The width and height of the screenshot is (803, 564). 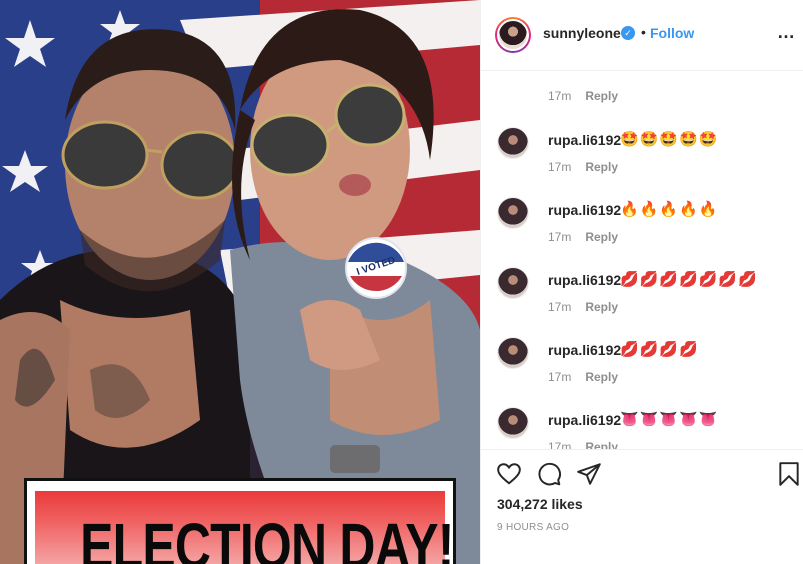 I want to click on banner-background: ELECTION DAY!, so click(x=244, y=527).